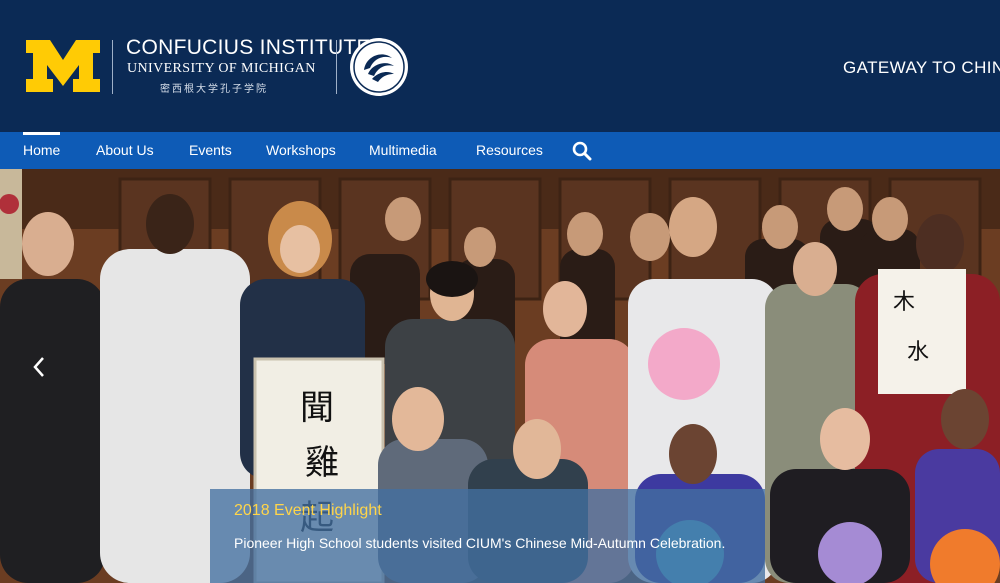 This screenshot has width=1000, height=583. Describe the element at coordinates (904, 302) in the screenshot. I see `svg-text: 木` at that location.